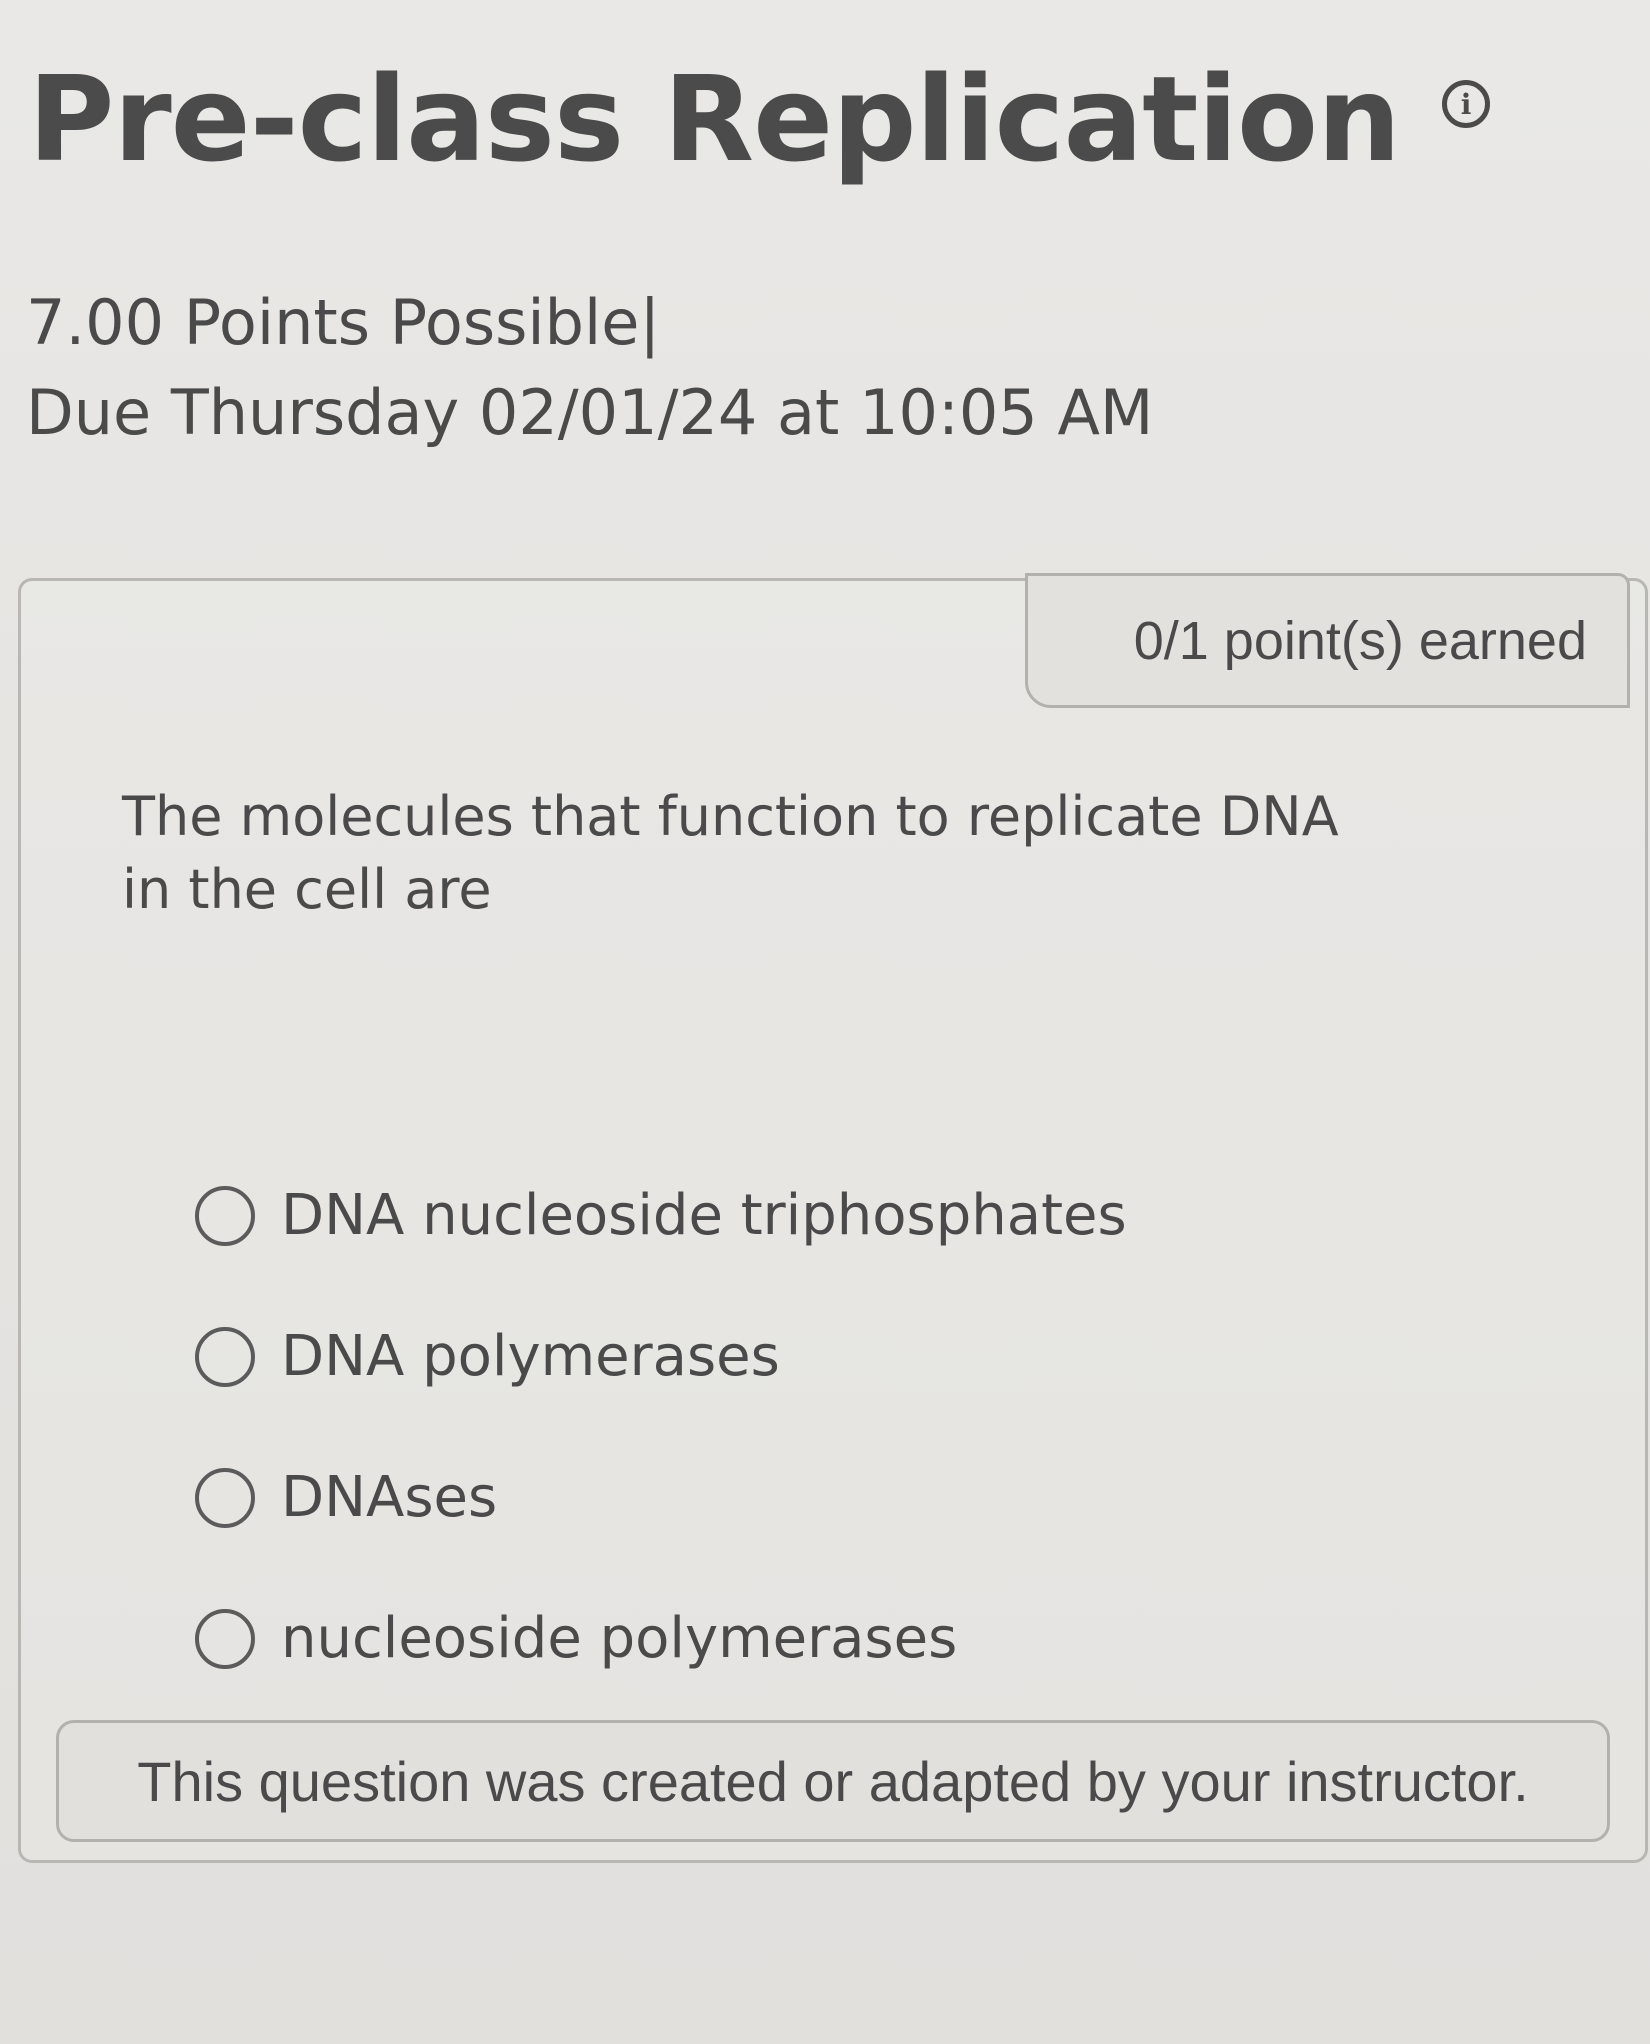 Image resolution: width=1650 pixels, height=2044 pixels. What do you see at coordinates (389, 1497) in the screenshot?
I see `option-label: DNAses` at bounding box center [389, 1497].